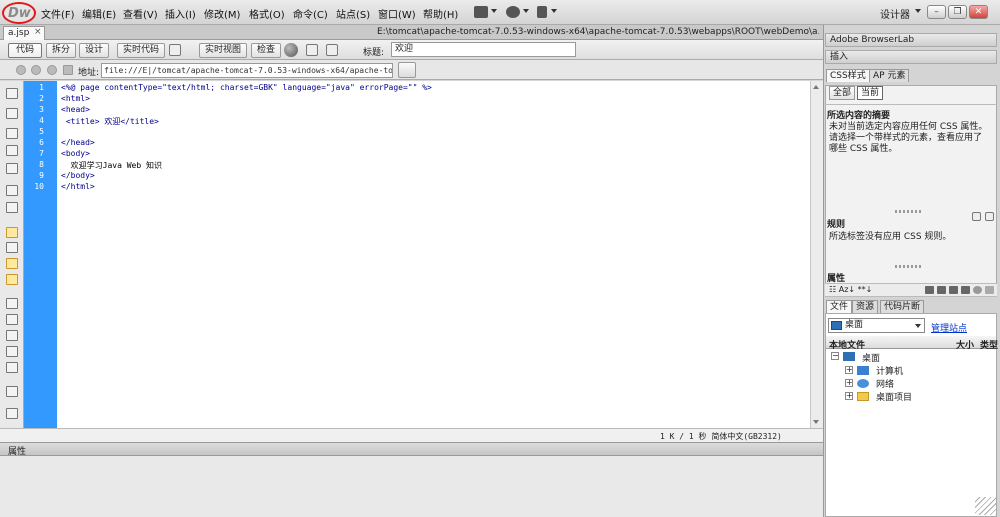 The height and width of the screenshot is (517, 1000). Describe the element at coordinates (894, 396) in the screenshot. I see `tree-item: 桌面项目` at that location.